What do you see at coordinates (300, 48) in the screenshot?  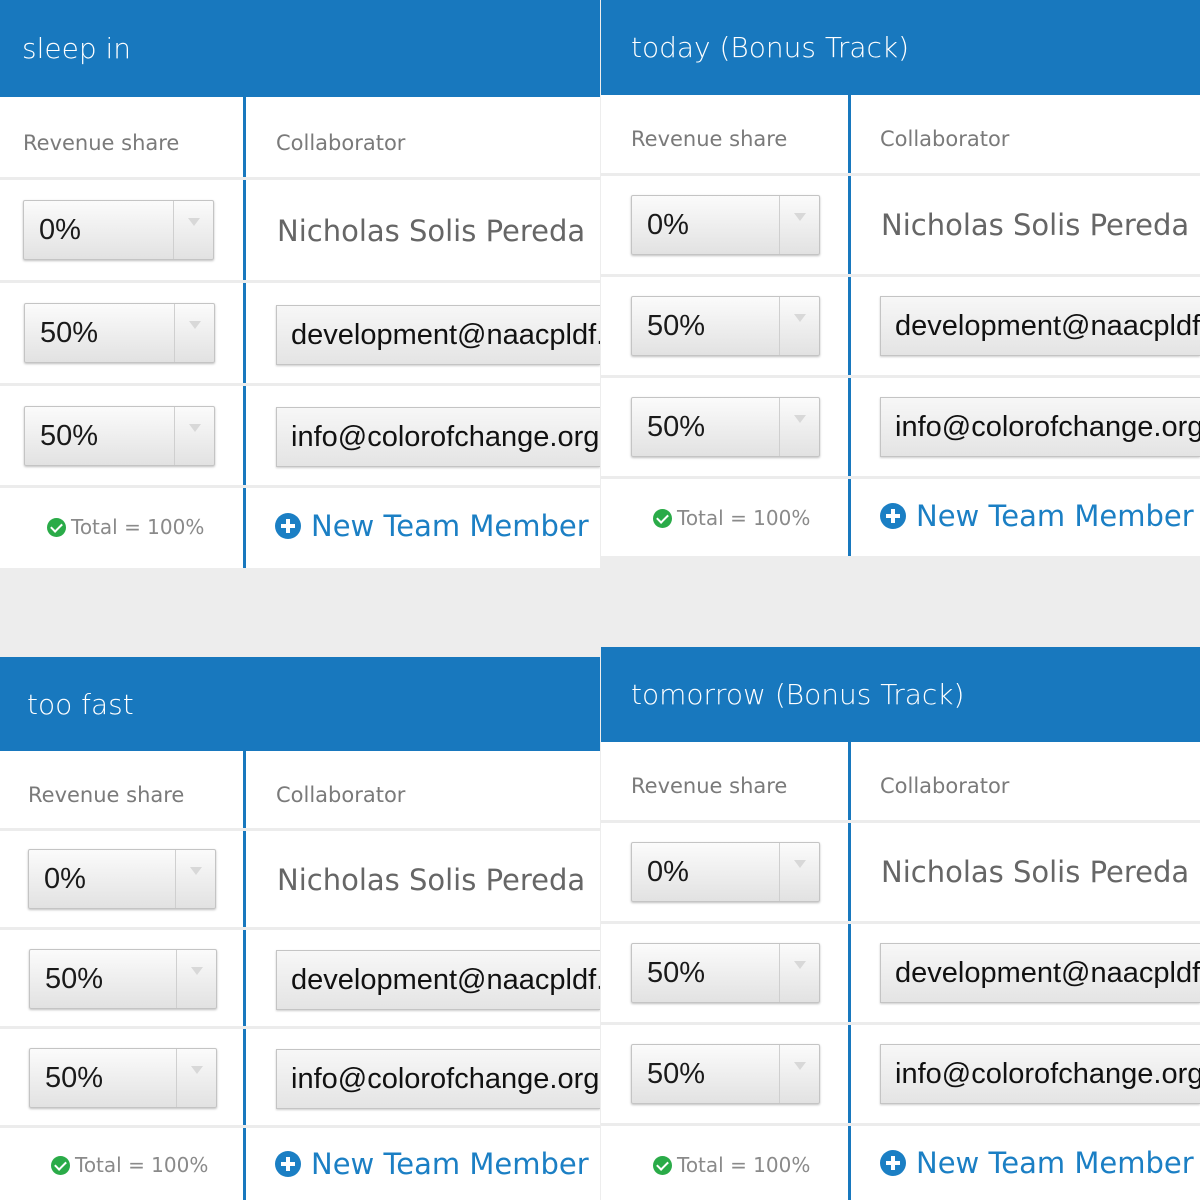 I see `panel-title: sleep in` at bounding box center [300, 48].